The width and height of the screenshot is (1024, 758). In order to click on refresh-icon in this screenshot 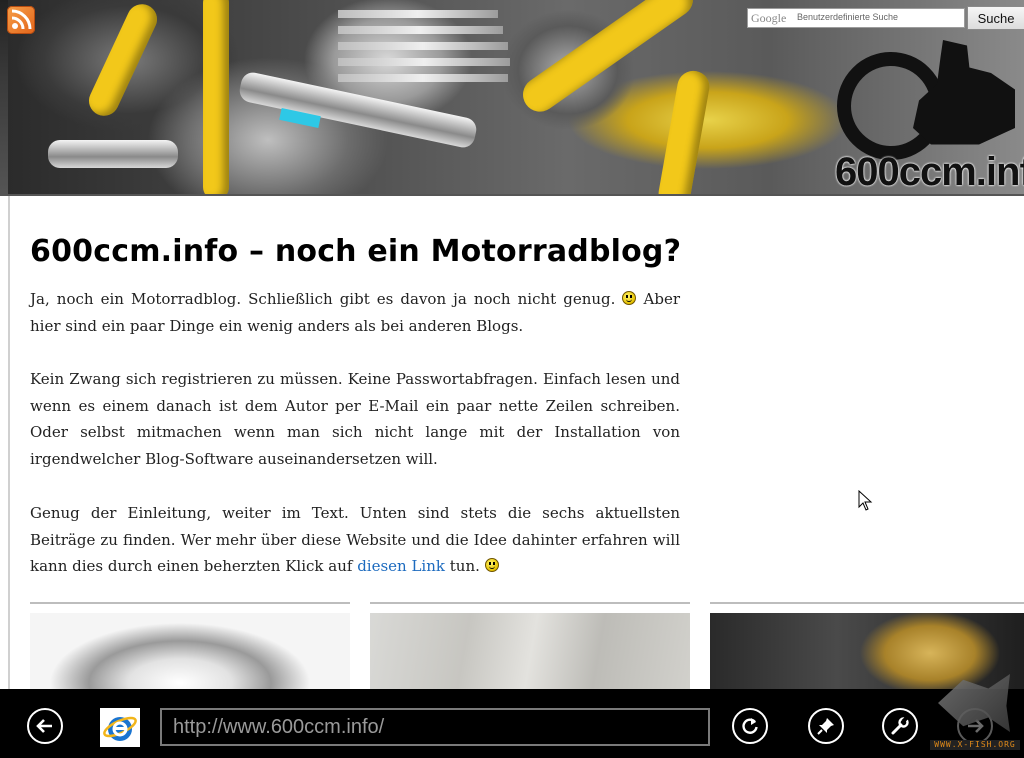, I will do `click(750, 726)`.